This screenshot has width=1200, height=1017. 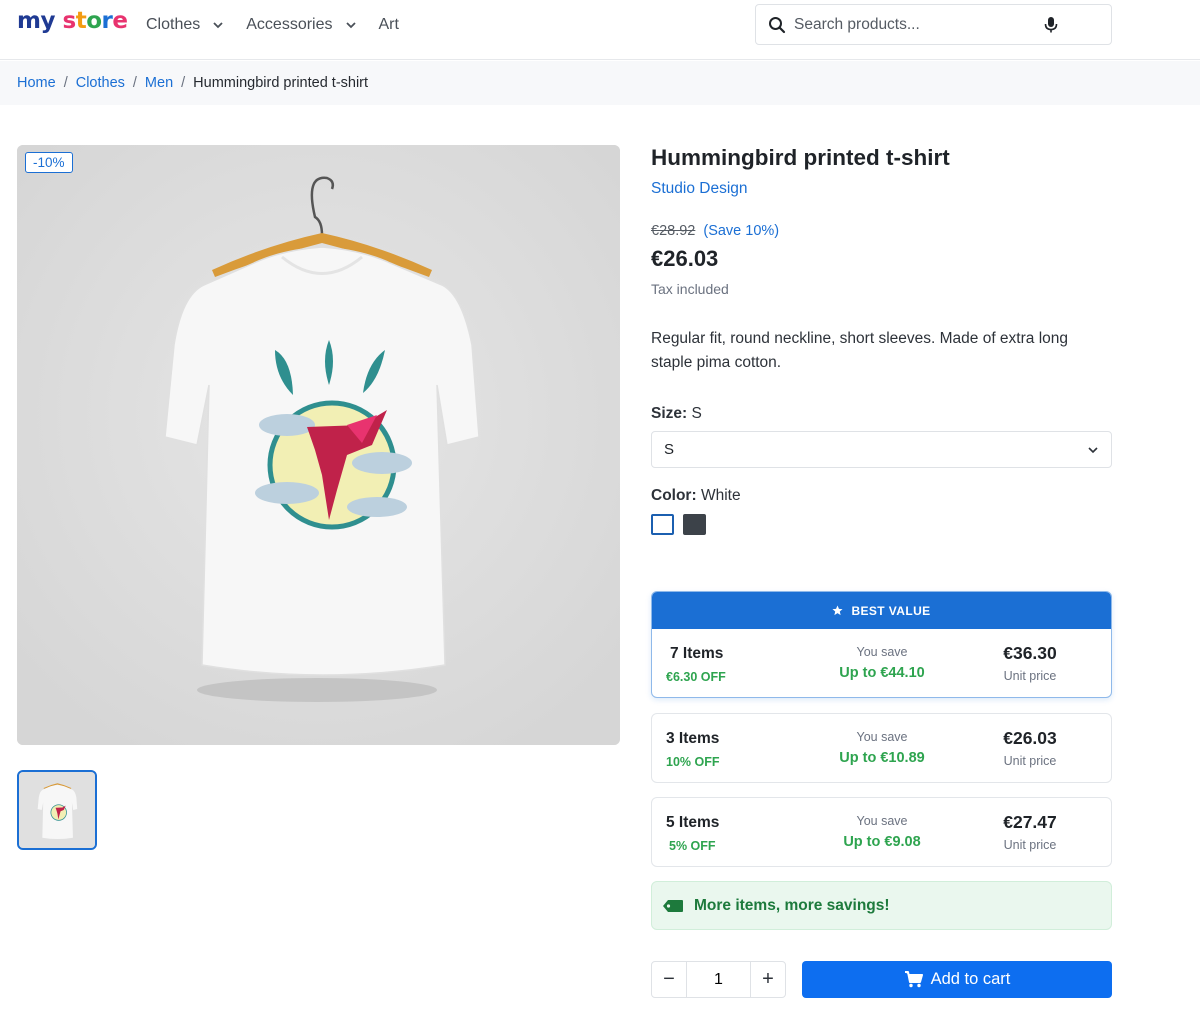 What do you see at coordinates (881, 449) in the screenshot?
I see `size-select: S` at bounding box center [881, 449].